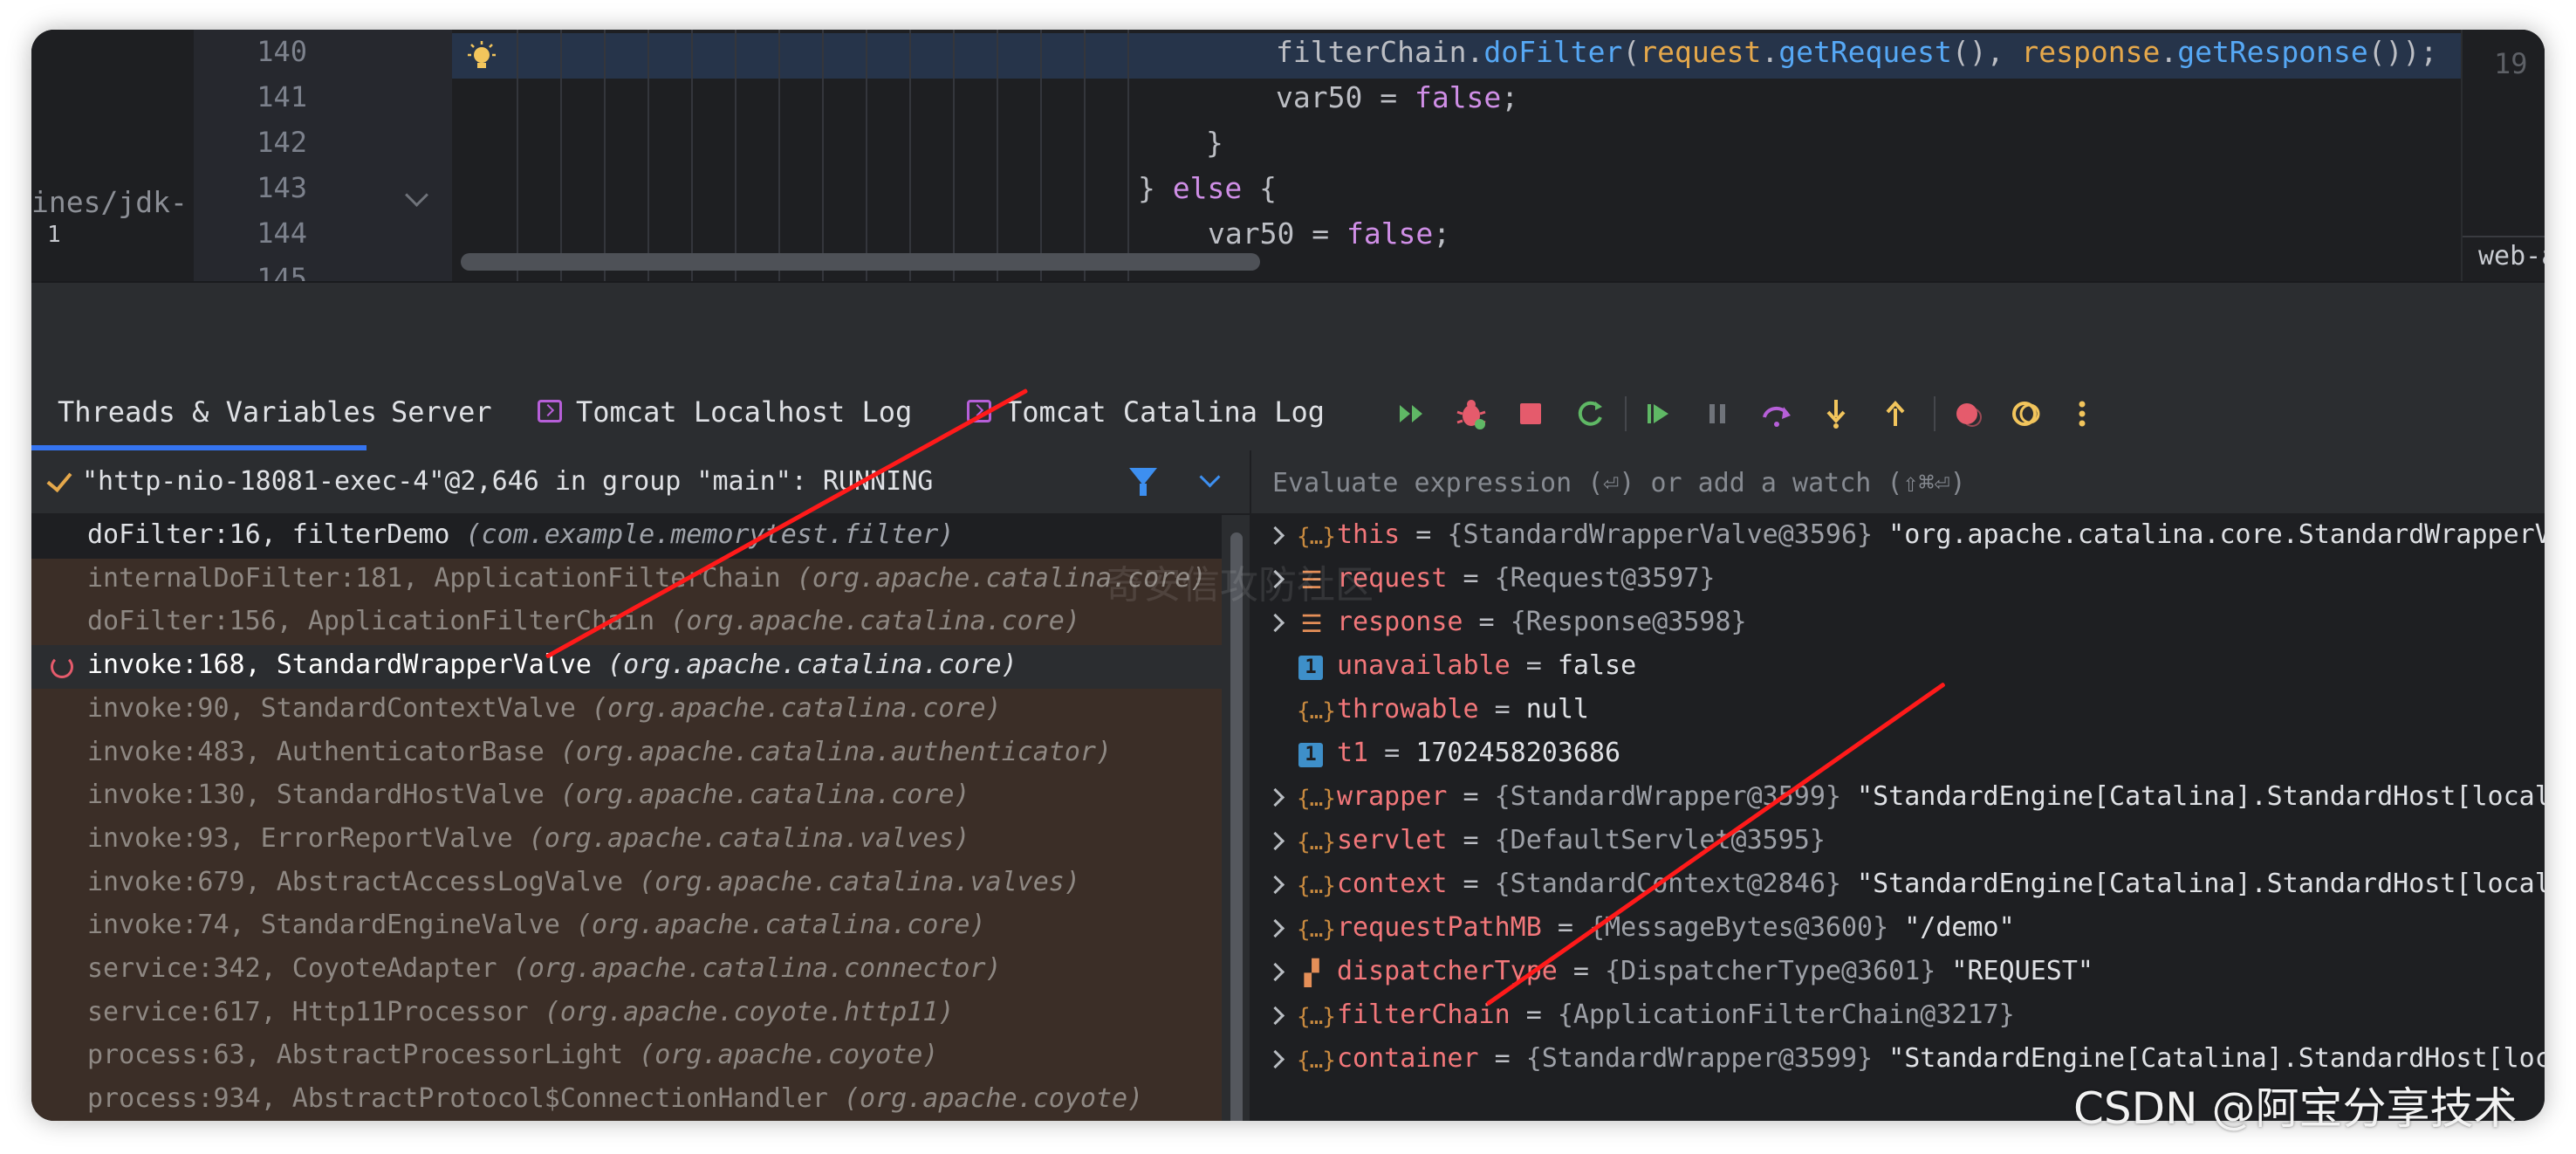 Image resolution: width=2576 pixels, height=1154 pixels. Describe the element at coordinates (2504, 257) in the screenshot. I see `editor-tab-label: web-app` at that location.